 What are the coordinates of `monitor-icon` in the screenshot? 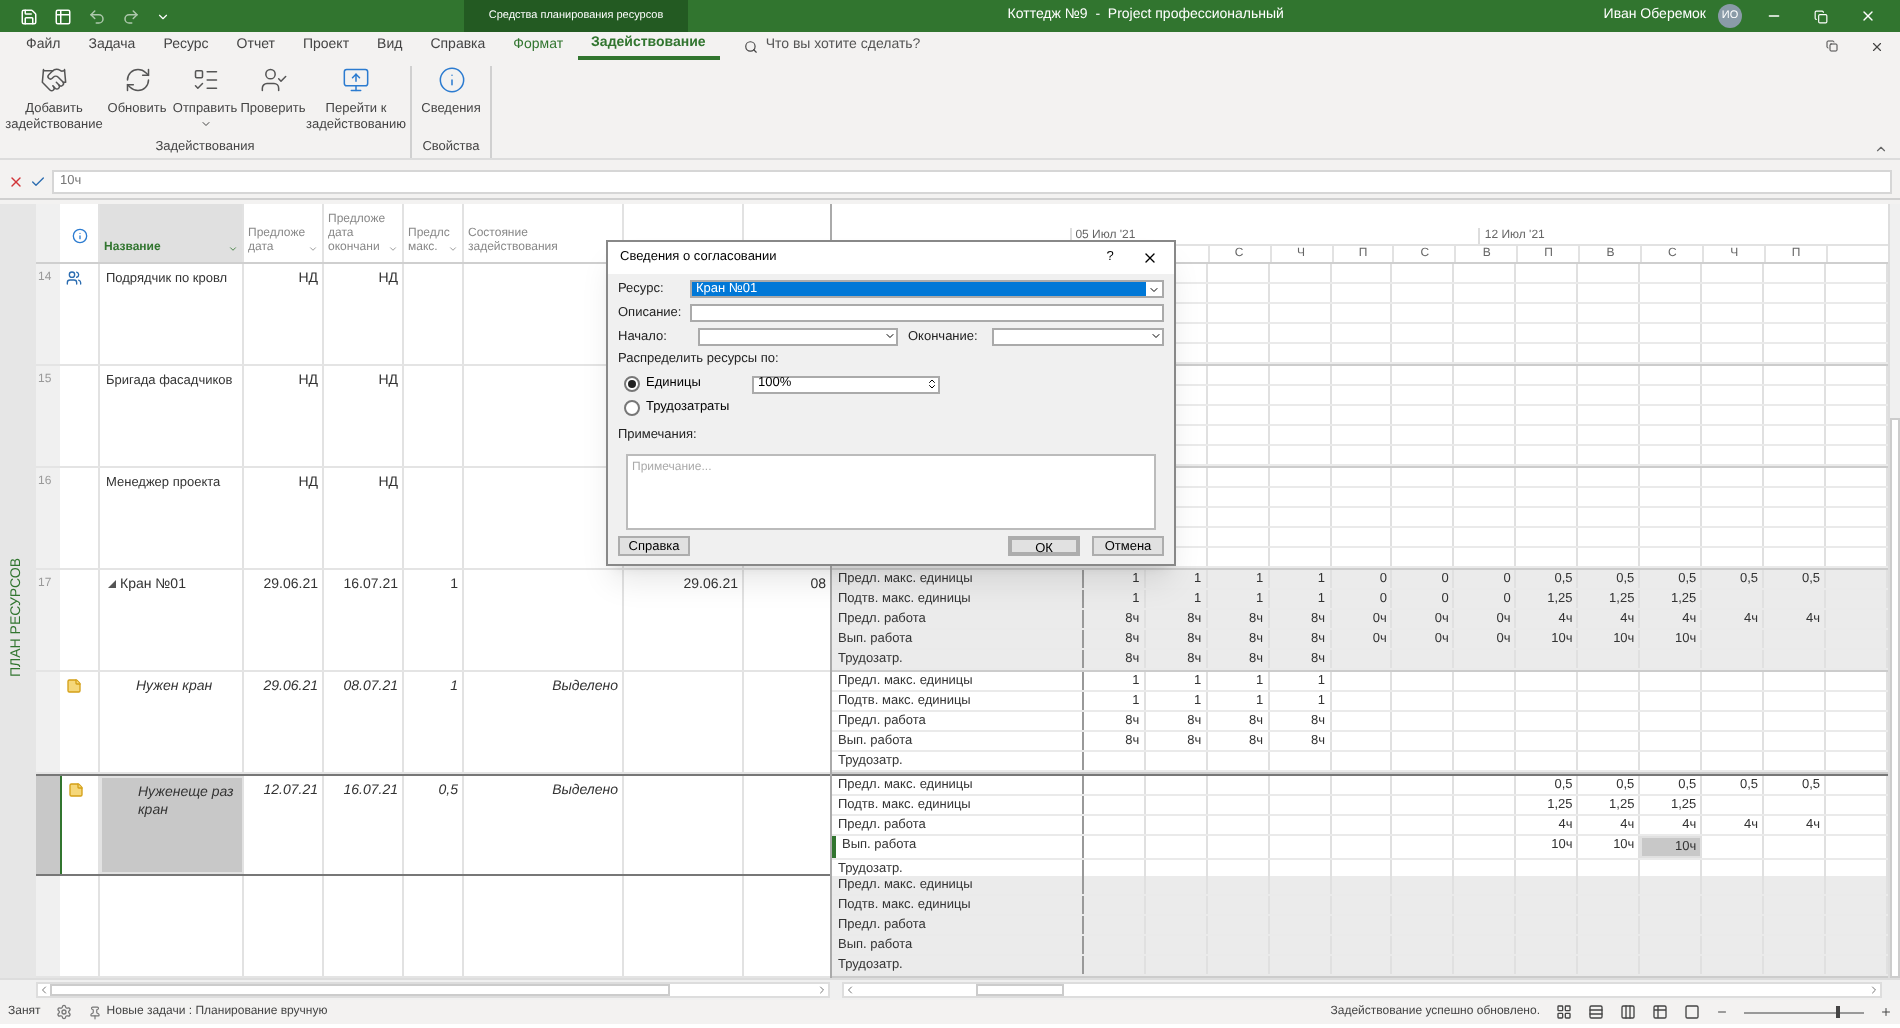 It's located at (356, 80).